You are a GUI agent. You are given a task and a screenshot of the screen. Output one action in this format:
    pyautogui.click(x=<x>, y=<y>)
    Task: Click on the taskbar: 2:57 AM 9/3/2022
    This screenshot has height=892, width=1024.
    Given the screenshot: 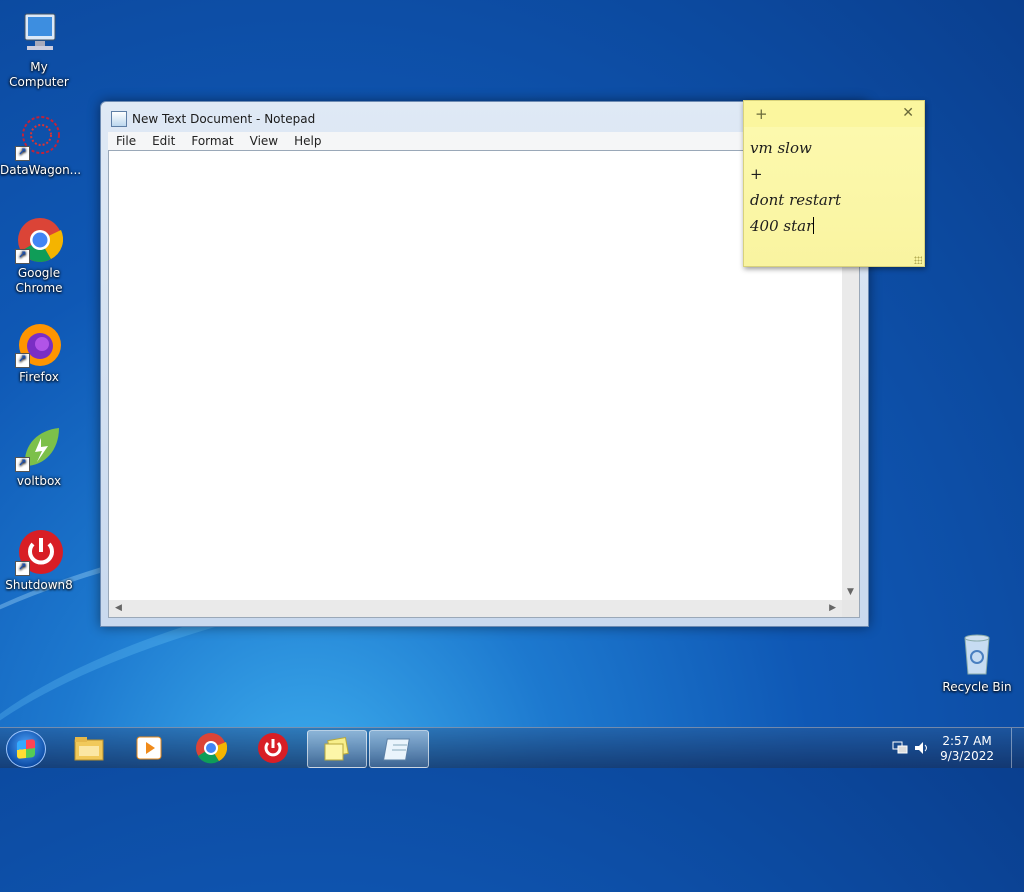 What is the action you would take?
    pyautogui.click(x=512, y=747)
    